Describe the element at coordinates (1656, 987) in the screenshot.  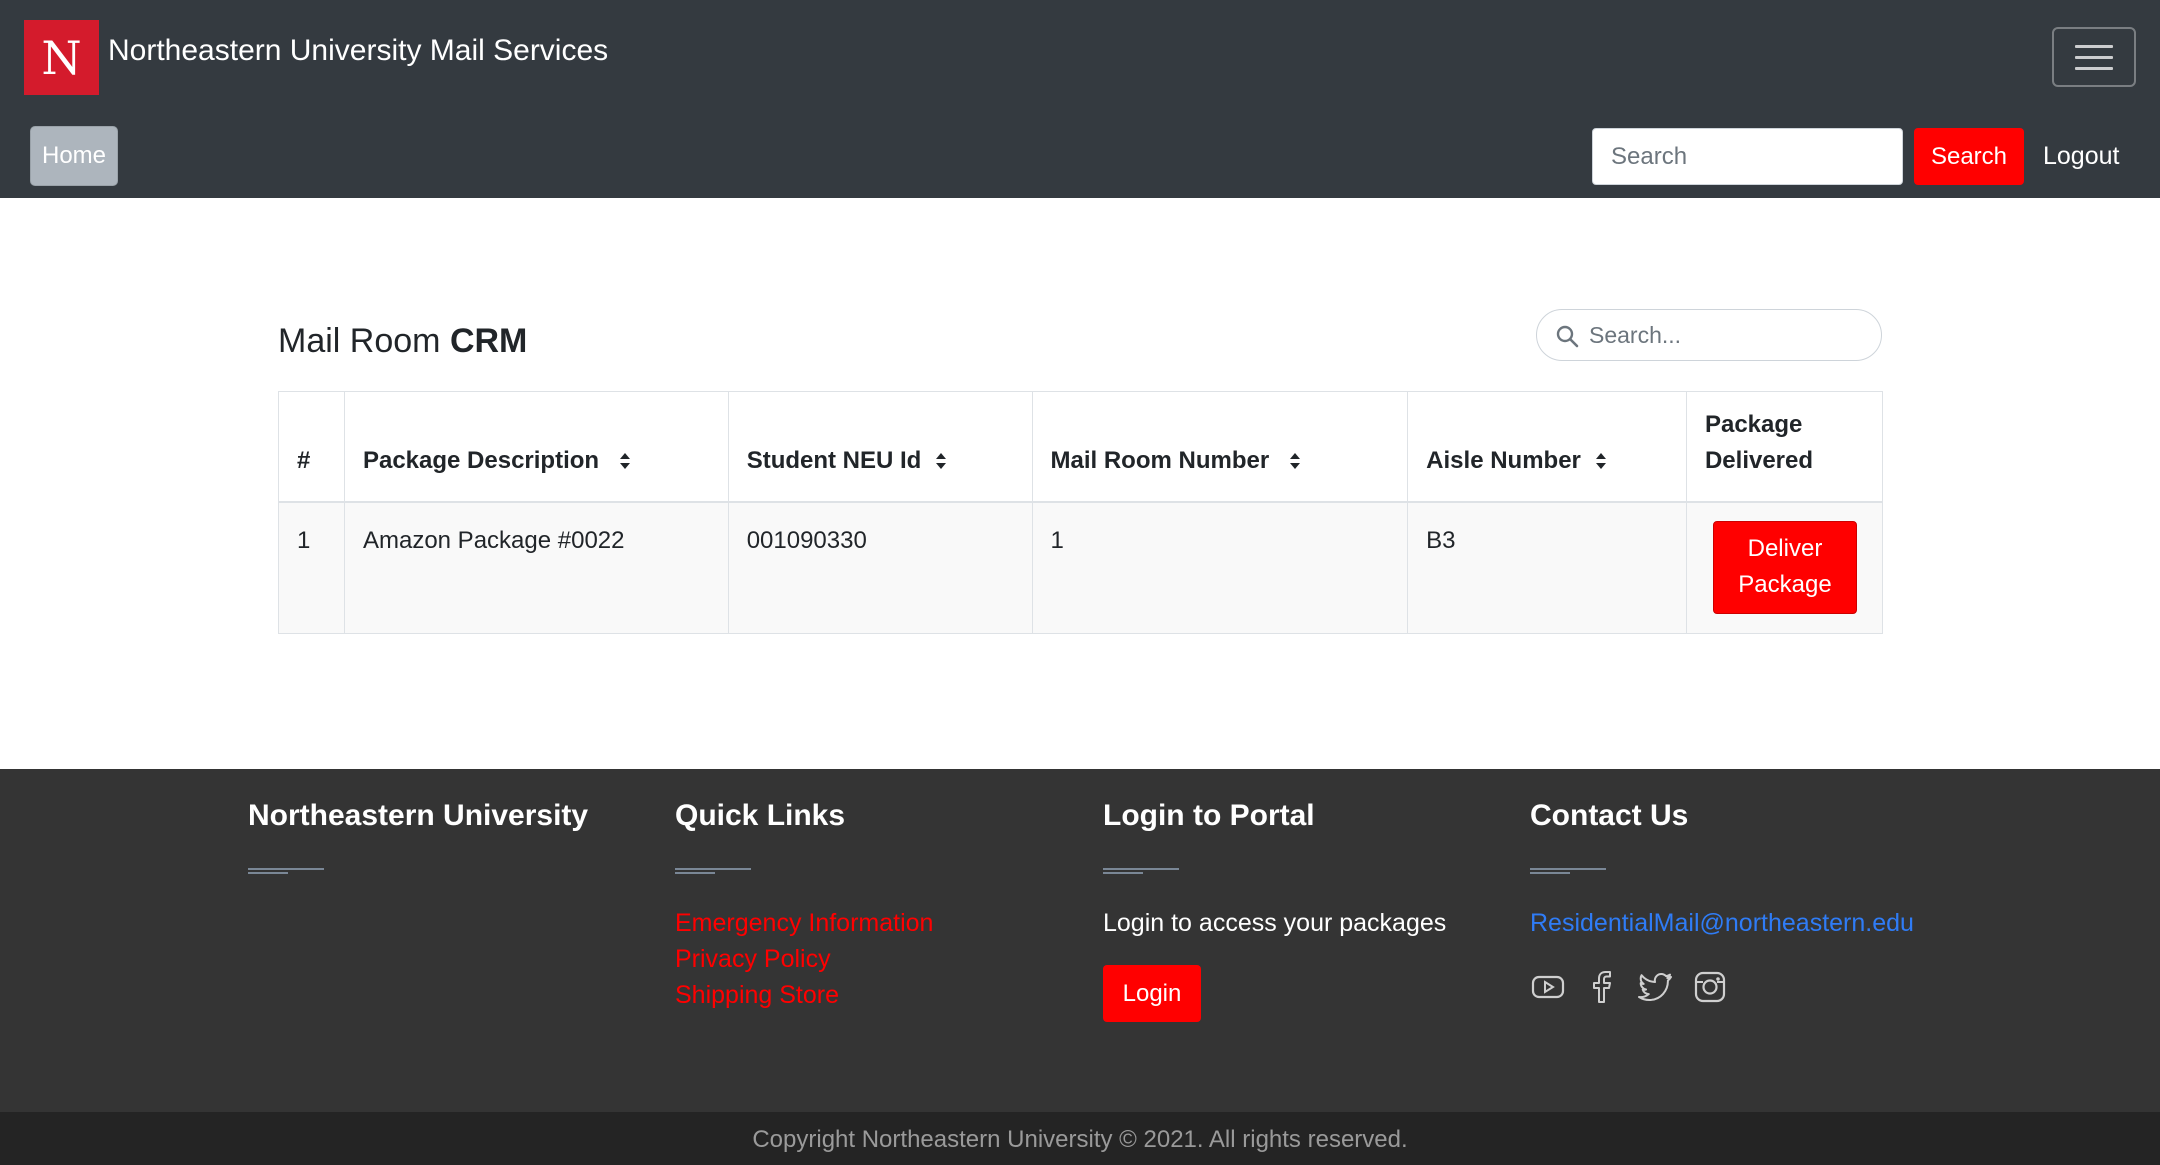
I see `twitter-icon` at that location.